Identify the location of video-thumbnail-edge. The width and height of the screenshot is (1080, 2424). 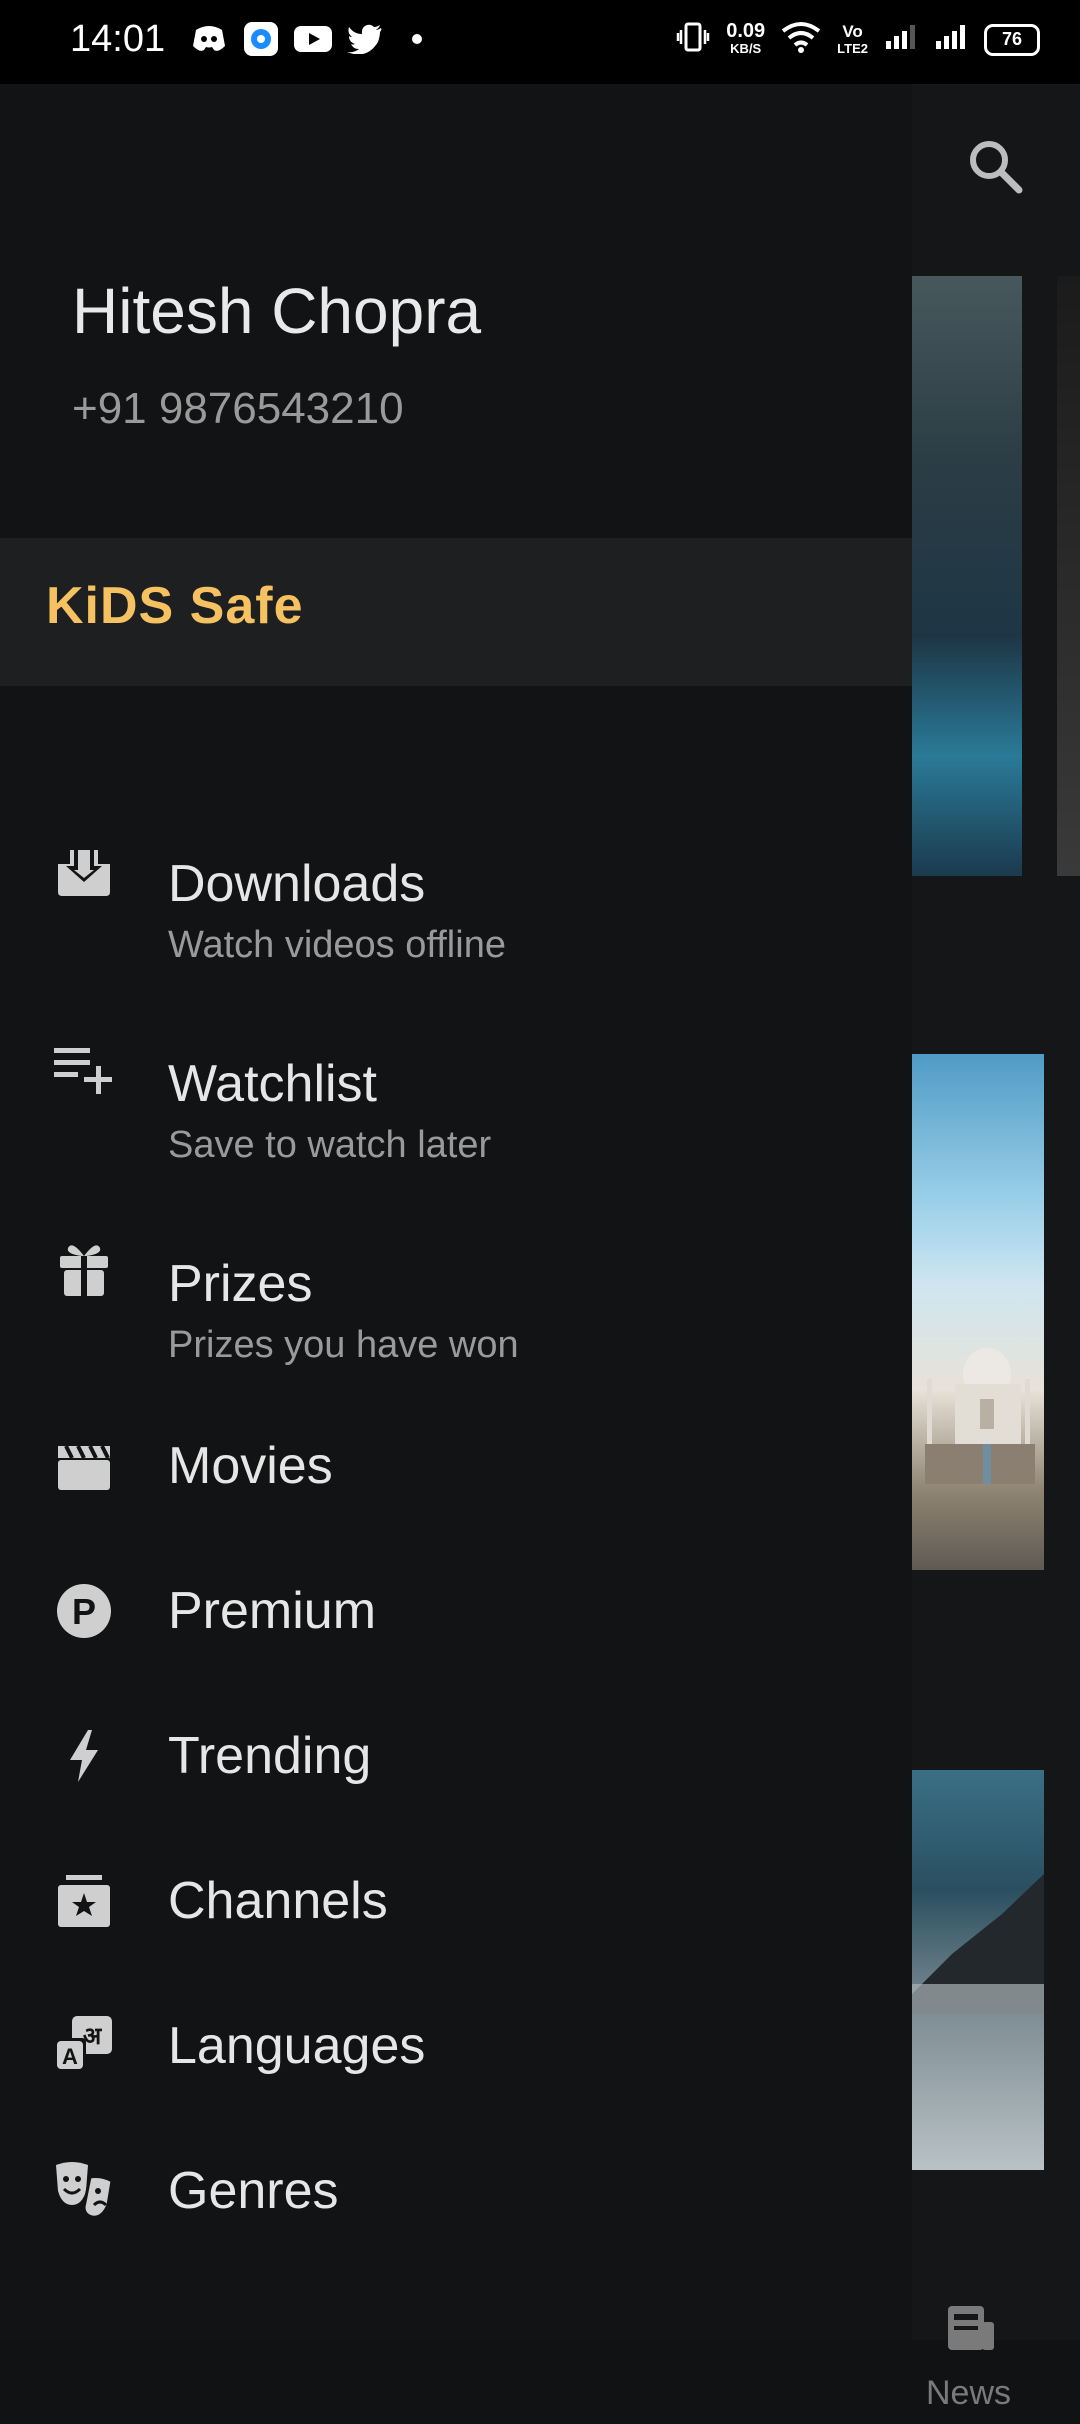
(1068, 576).